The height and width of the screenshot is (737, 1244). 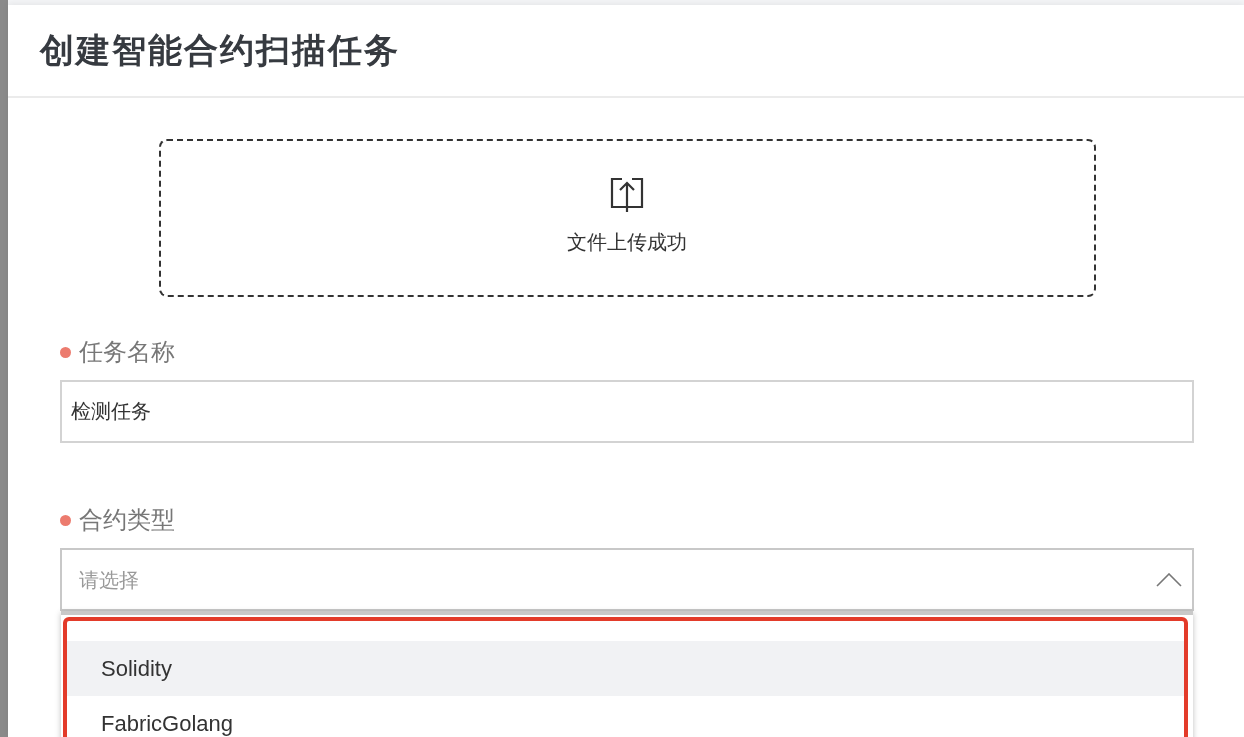 I want to click on dropdown-option: Solidity, so click(x=625, y=668).